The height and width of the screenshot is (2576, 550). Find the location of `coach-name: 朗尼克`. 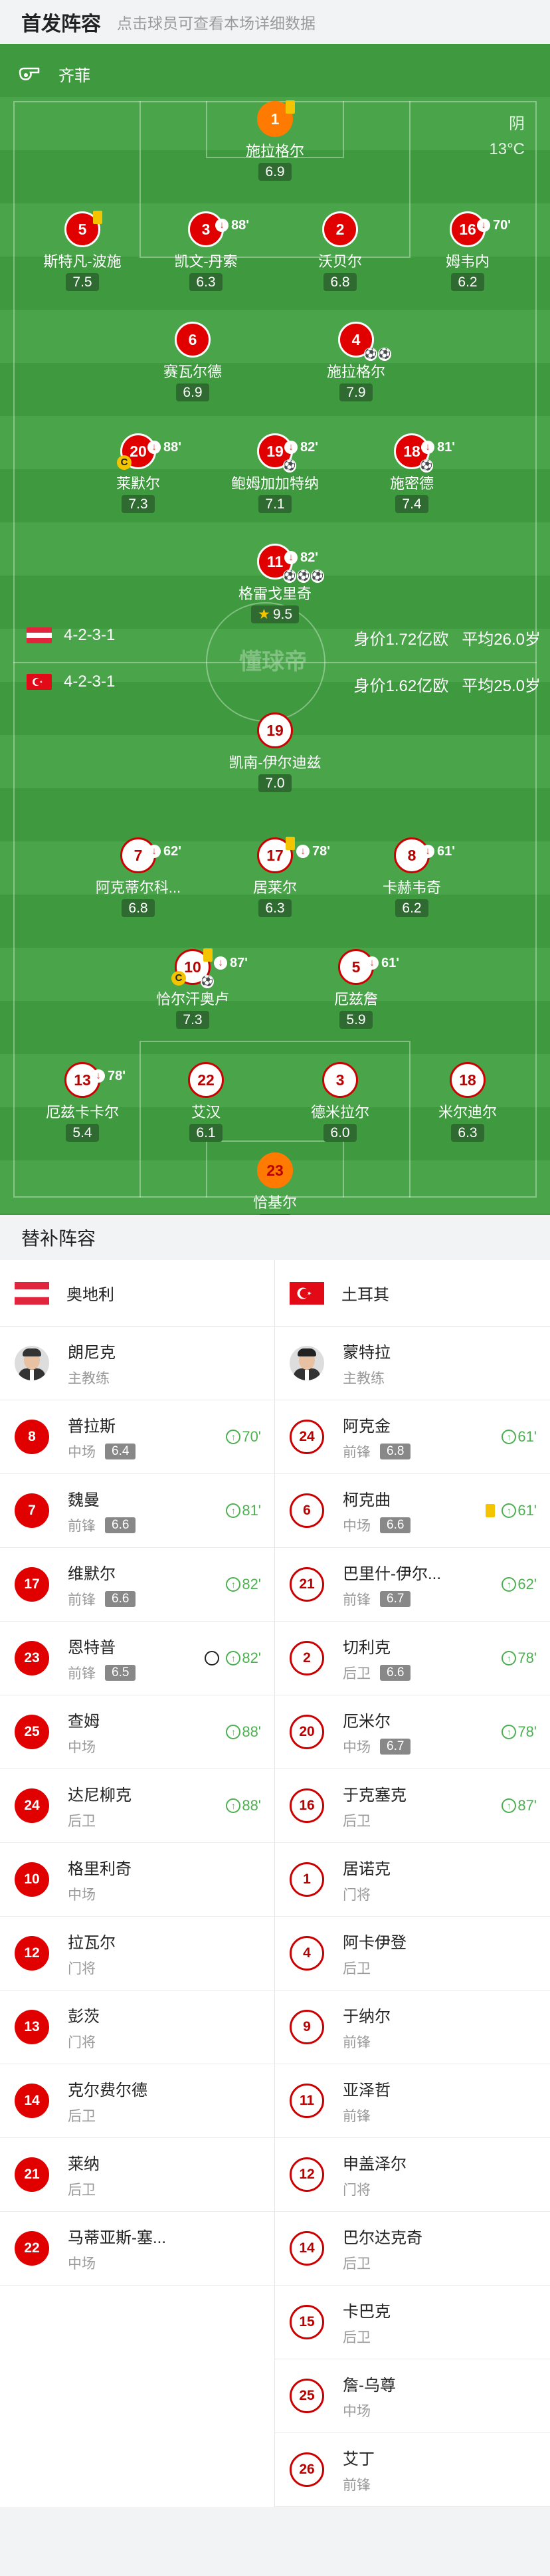

coach-name: 朗尼克 is located at coordinates (92, 1352).